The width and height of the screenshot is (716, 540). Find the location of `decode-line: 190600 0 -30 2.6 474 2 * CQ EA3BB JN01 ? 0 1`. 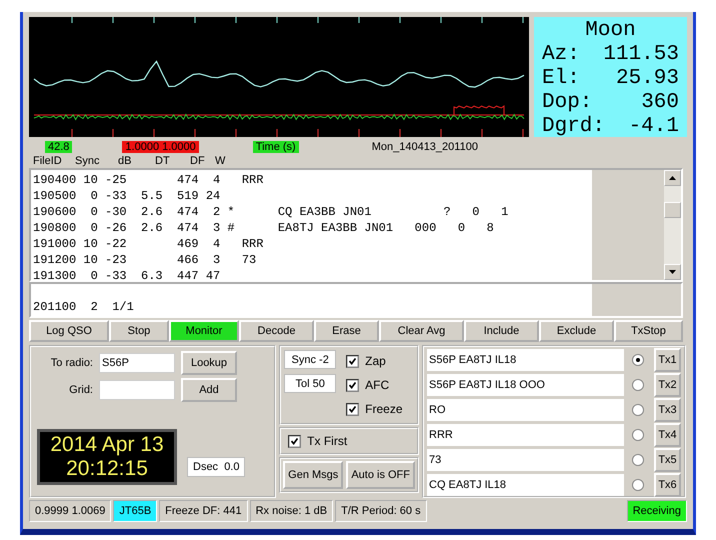

decode-line: 190600 0 -30 2.6 474 2 * CQ EA3BB JN01 ? 0 1 is located at coordinates (271, 212).